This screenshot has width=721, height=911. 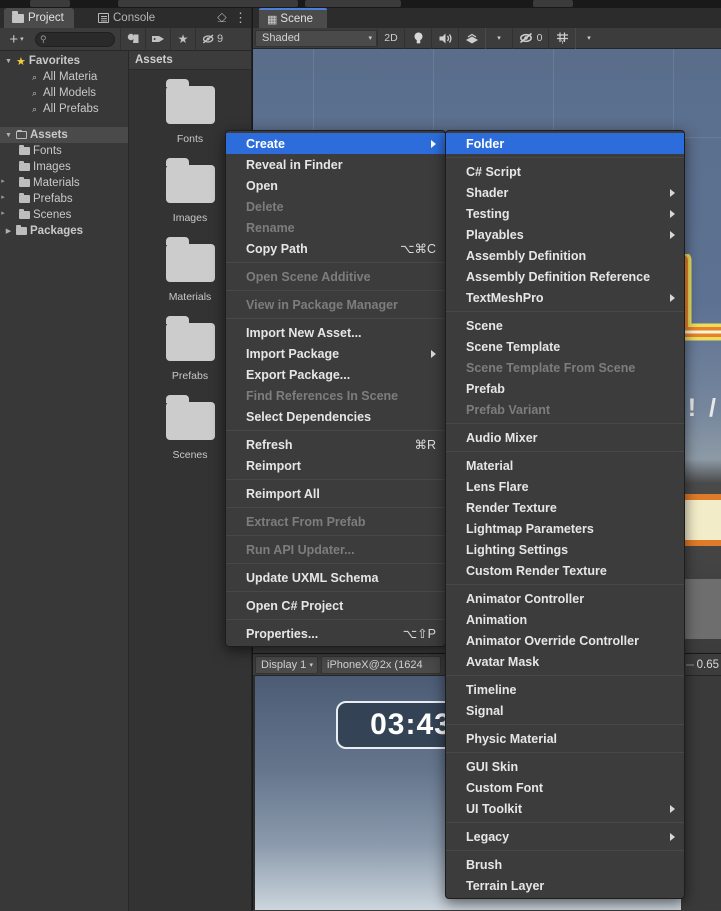 What do you see at coordinates (335, 493) in the screenshot?
I see `menu-item-reimport-all: Reimport All` at bounding box center [335, 493].